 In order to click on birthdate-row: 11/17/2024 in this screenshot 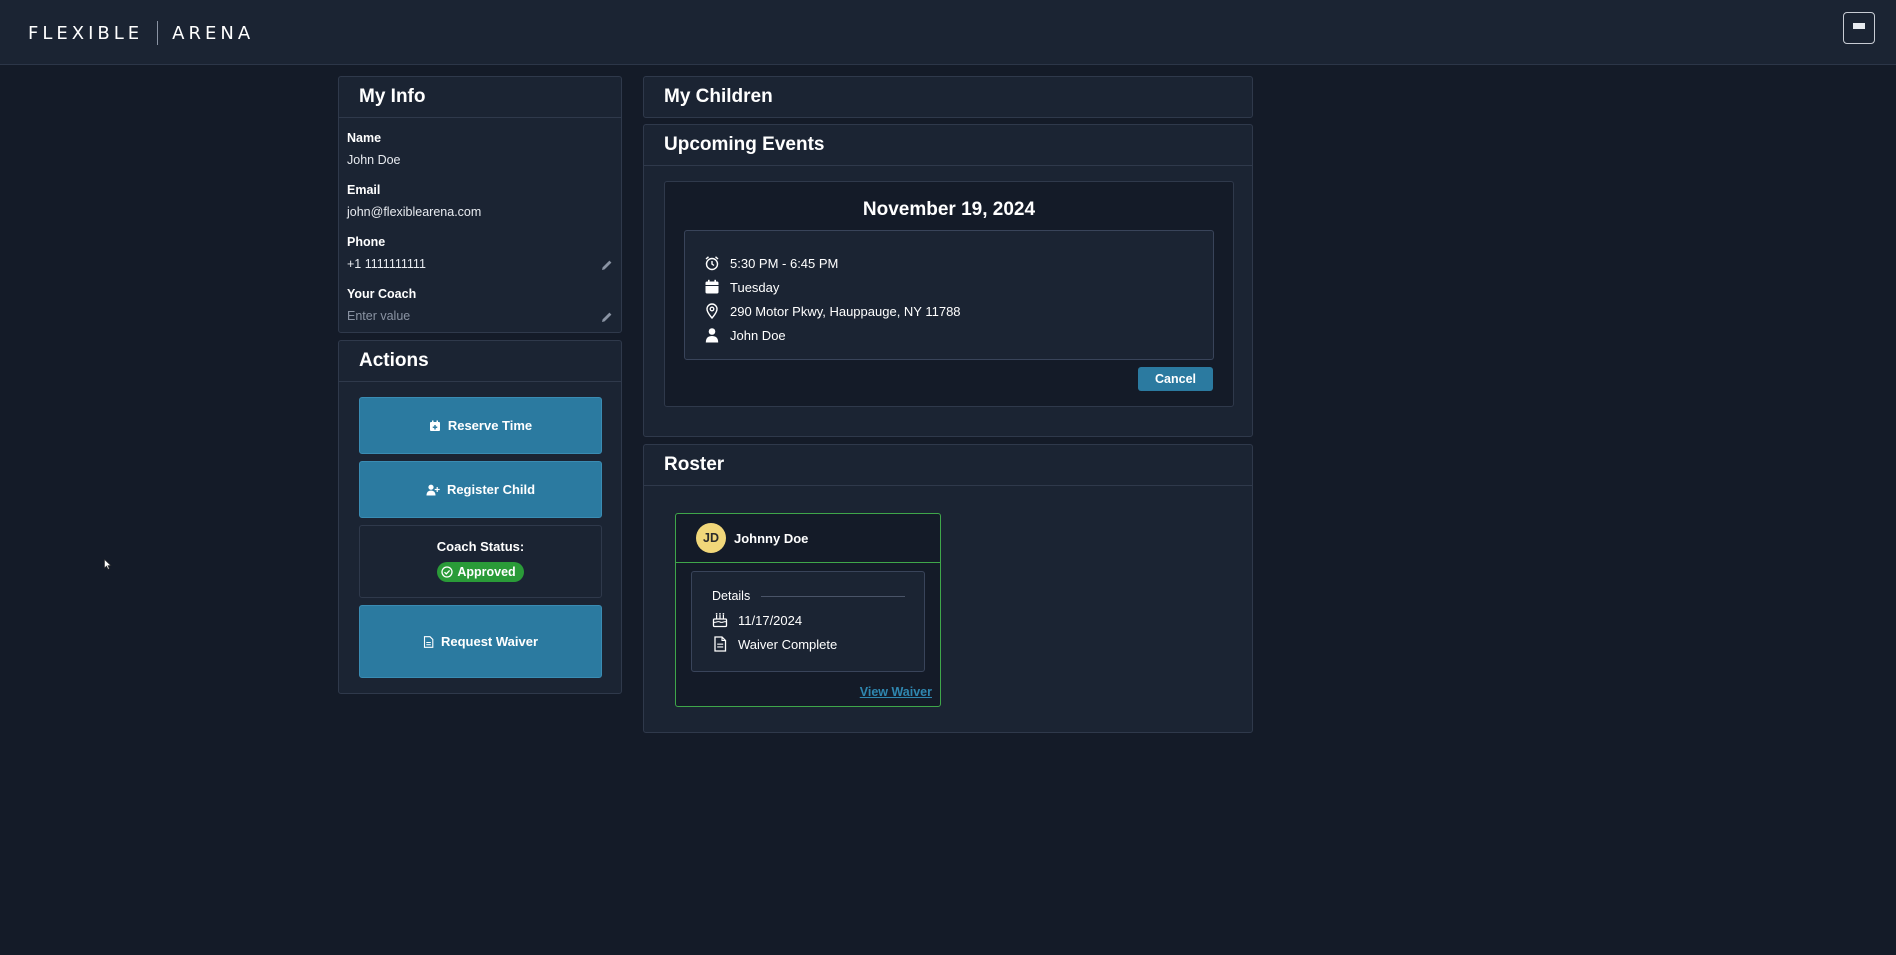, I will do `click(757, 620)`.